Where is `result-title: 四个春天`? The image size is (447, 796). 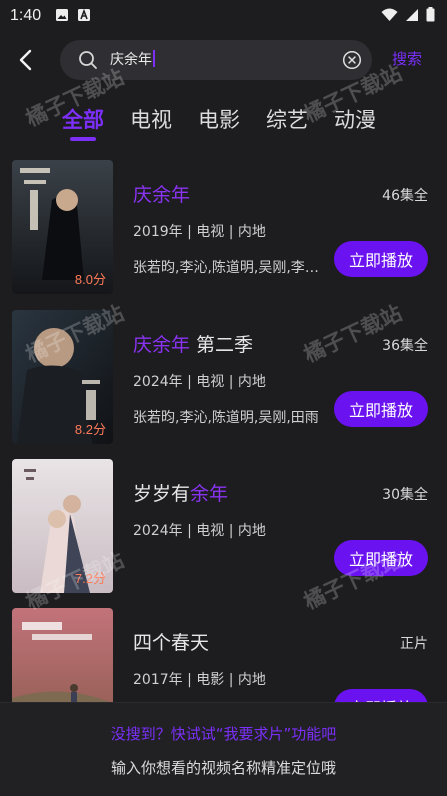
result-title: 四个春天 is located at coordinates (171, 641).